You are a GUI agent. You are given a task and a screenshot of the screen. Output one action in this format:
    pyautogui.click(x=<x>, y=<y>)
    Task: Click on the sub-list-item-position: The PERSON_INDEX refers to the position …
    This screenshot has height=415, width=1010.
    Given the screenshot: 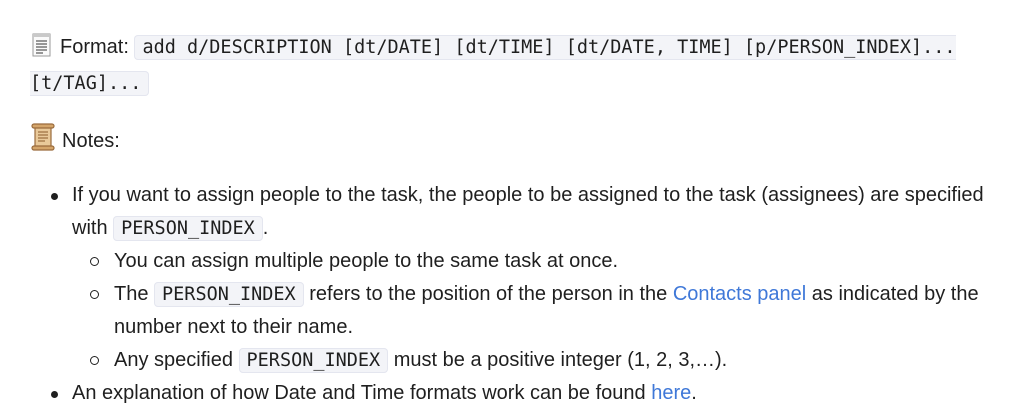 What is the action you would take?
    pyautogui.click(x=541, y=311)
    